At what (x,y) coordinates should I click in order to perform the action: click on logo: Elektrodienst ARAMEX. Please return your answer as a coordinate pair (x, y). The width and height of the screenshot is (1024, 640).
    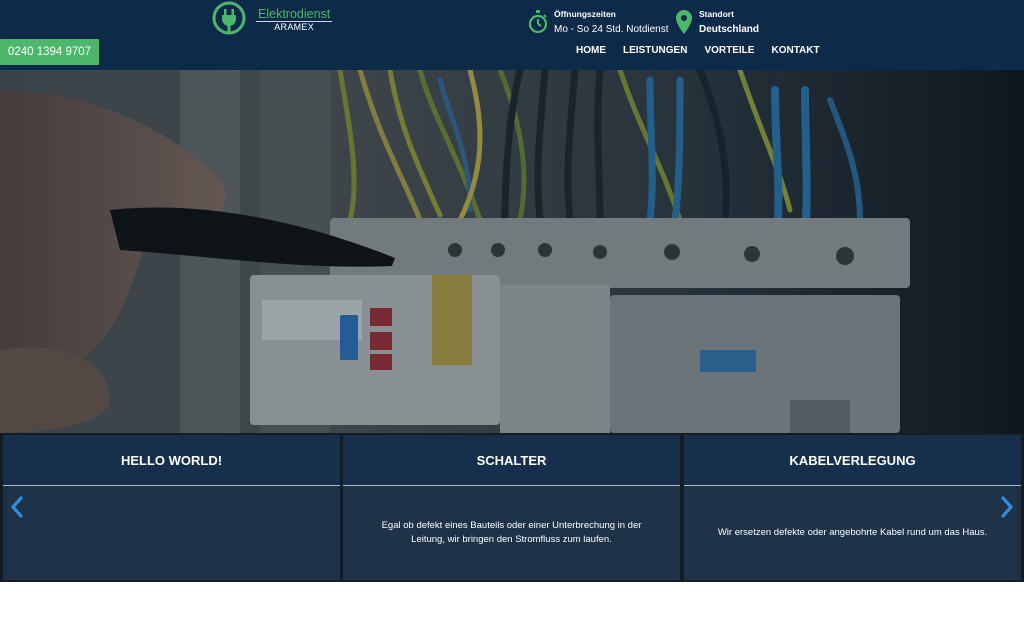
    Looking at the image, I should click on (272, 18).